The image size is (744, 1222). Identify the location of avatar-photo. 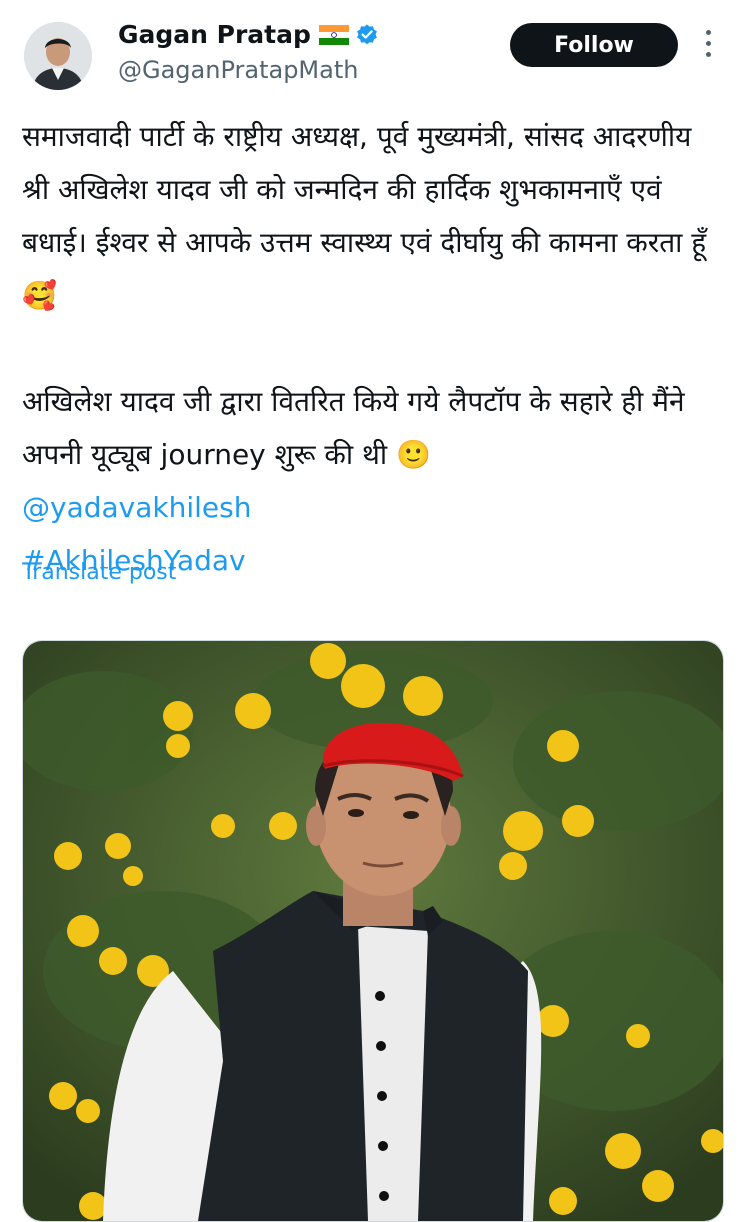
(58, 56).